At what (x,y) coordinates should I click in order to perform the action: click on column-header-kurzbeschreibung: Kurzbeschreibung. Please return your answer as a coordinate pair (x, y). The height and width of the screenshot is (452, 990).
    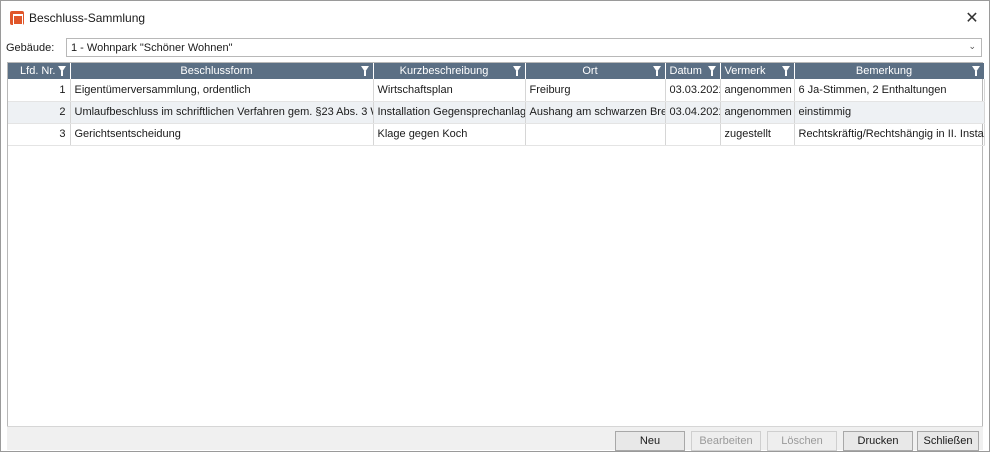
    Looking at the image, I should click on (449, 71).